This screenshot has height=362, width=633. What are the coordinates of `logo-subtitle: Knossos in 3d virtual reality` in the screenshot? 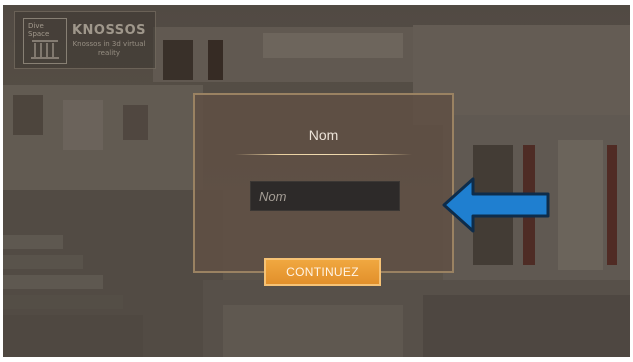 It's located at (109, 48).